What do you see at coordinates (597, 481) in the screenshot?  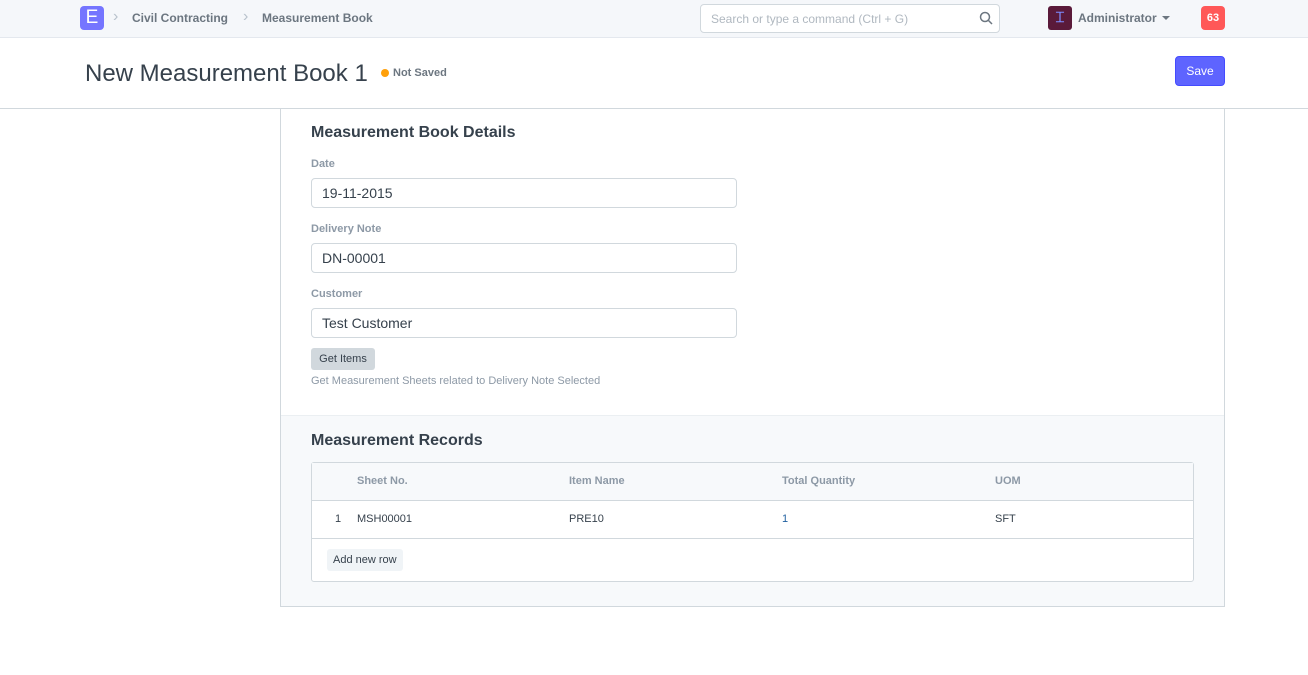 I see `col-item-name: Item Name` at bounding box center [597, 481].